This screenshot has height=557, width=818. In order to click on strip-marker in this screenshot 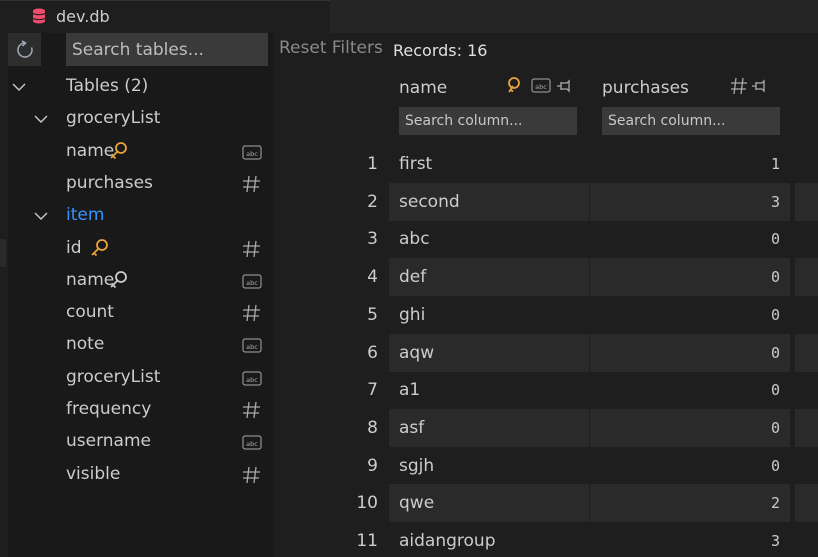, I will do `click(3, 253)`.